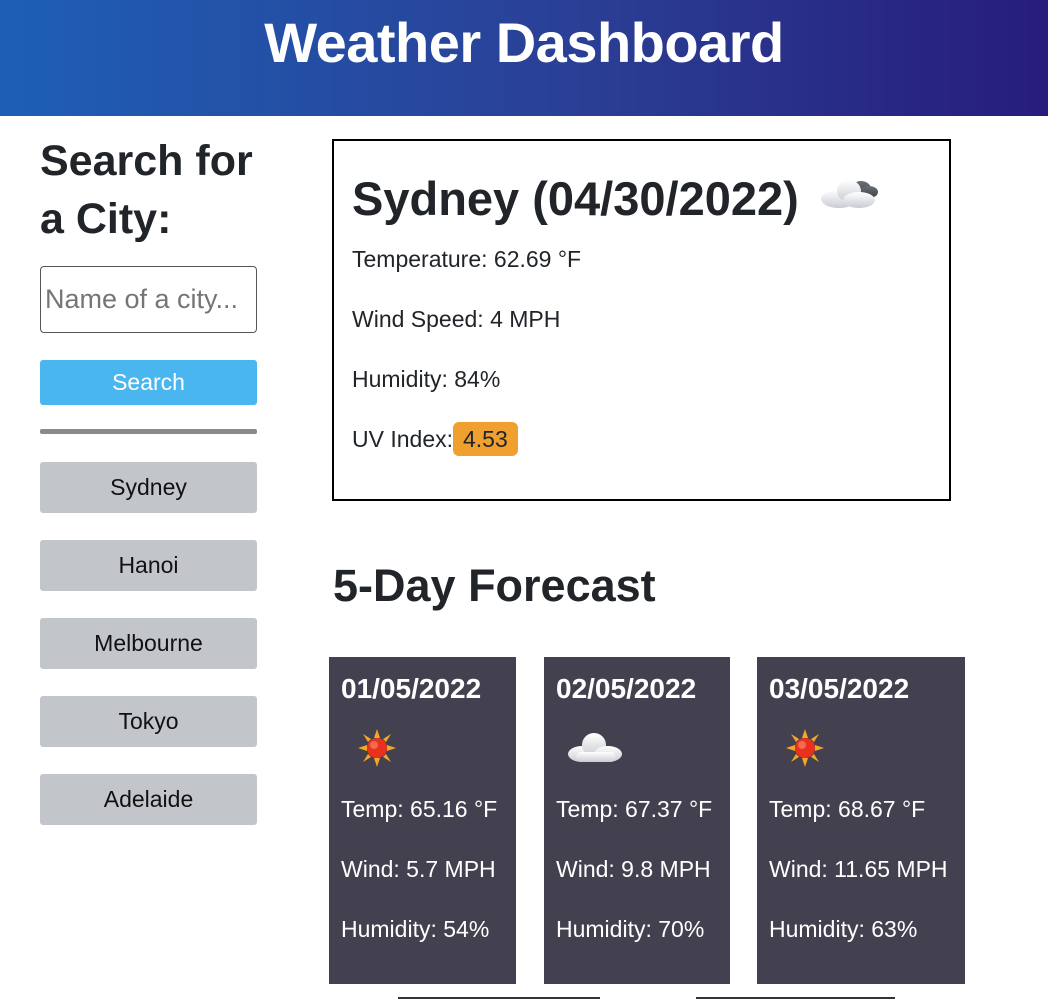 The width and height of the screenshot is (1048, 1000). What do you see at coordinates (637, 748) in the screenshot?
I see `cloud-icon` at bounding box center [637, 748].